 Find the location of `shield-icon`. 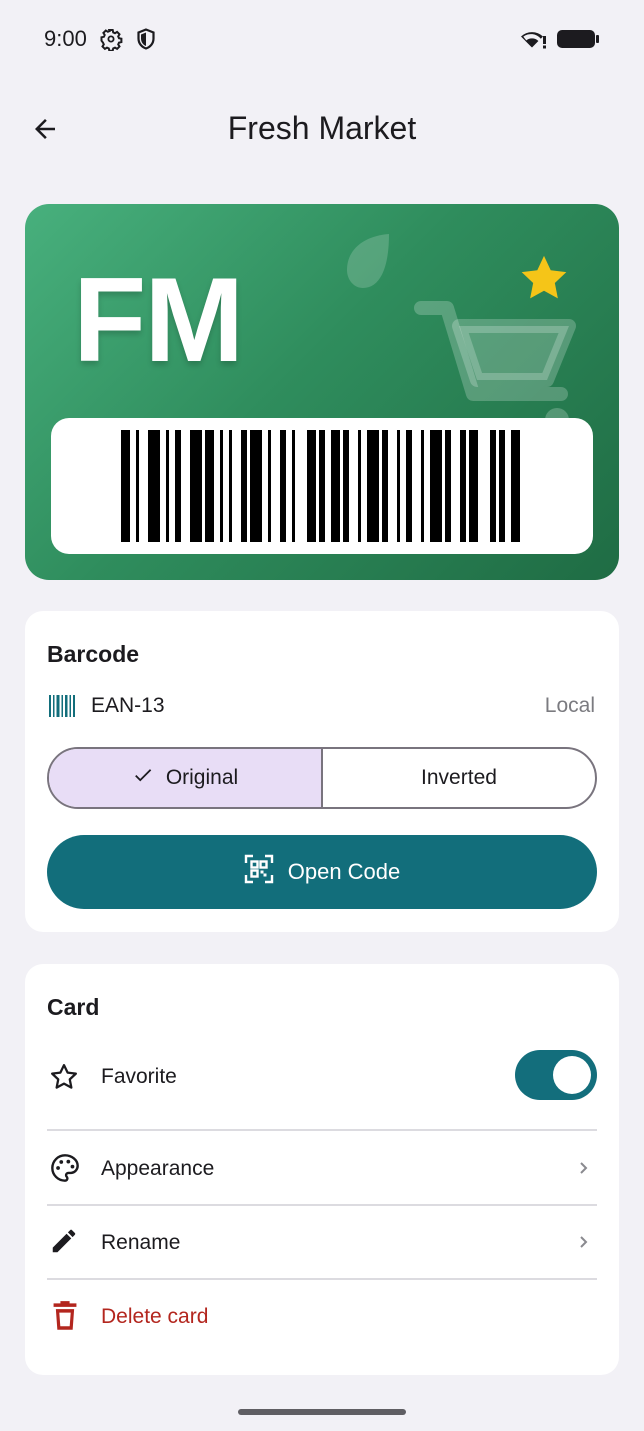

shield-icon is located at coordinates (146, 41).